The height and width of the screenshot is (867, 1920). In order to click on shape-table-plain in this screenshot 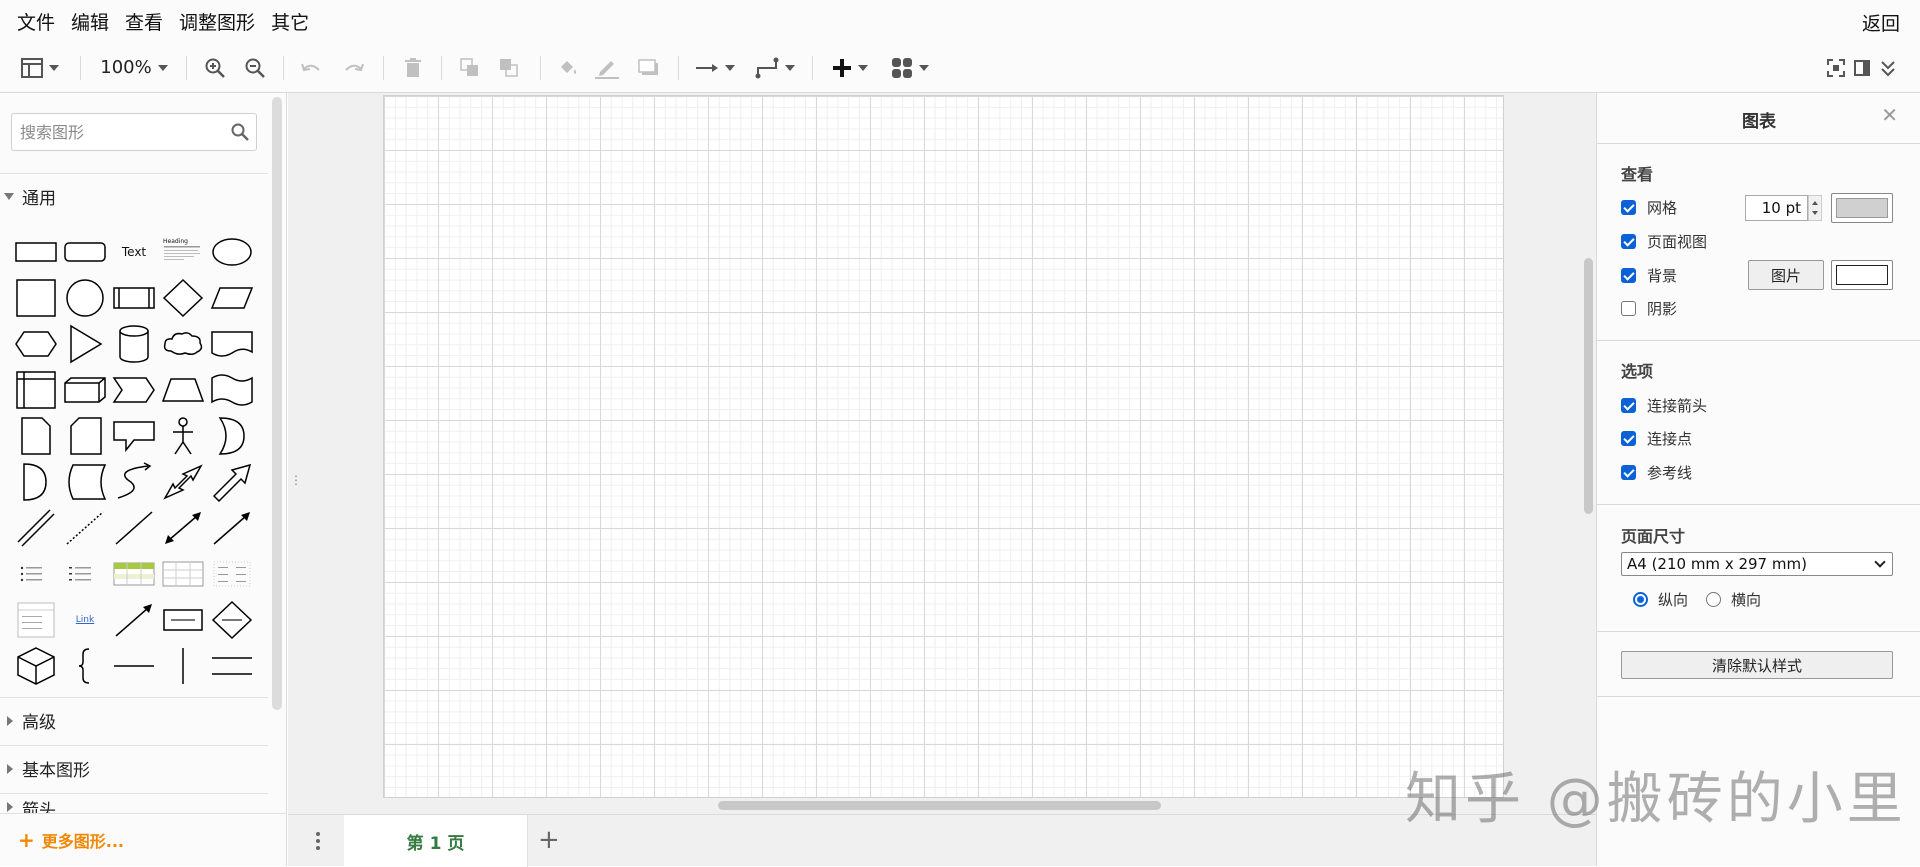, I will do `click(183, 574)`.